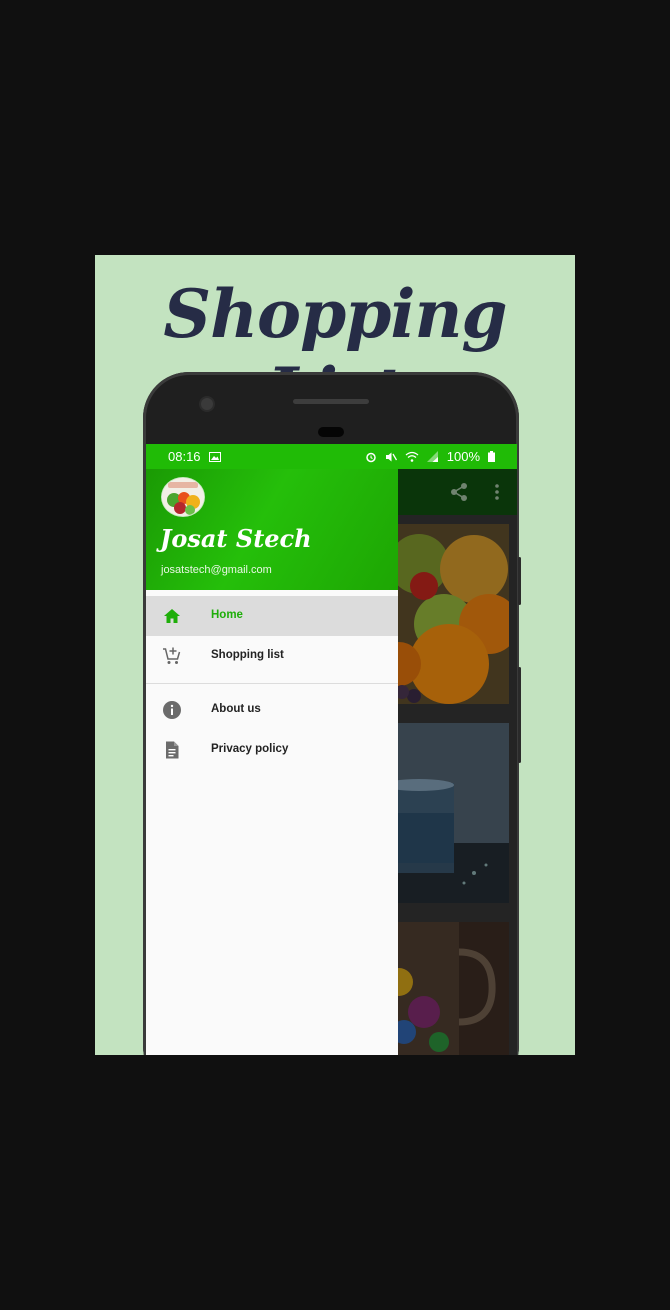 This screenshot has height=1310, width=670. I want to click on add-cart-icon, so click(172, 655).